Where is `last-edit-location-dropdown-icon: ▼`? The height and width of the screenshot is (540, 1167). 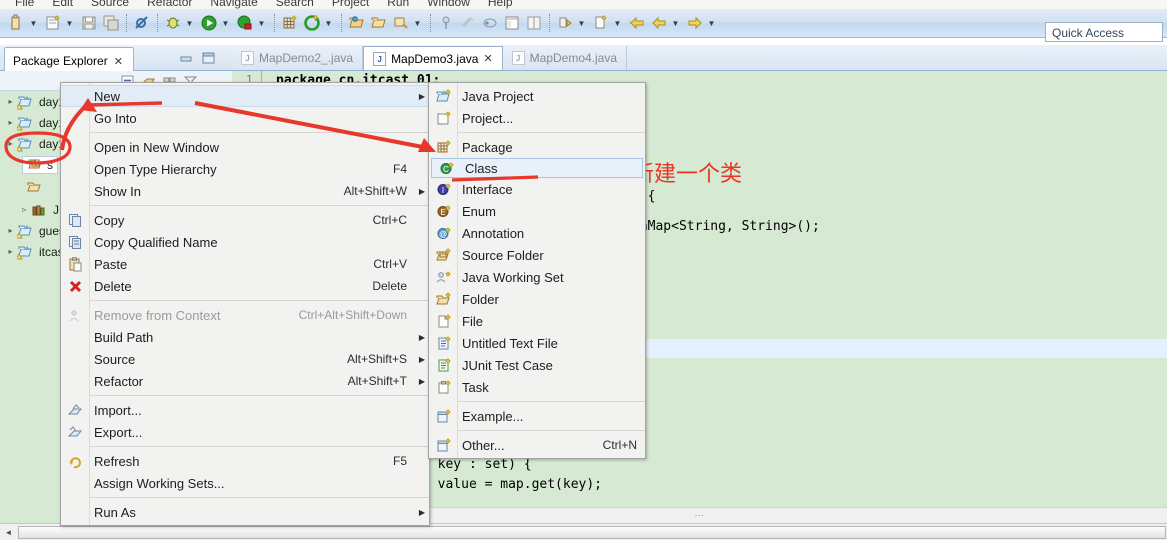 last-edit-location-dropdown-icon: ▼ is located at coordinates (617, 23).